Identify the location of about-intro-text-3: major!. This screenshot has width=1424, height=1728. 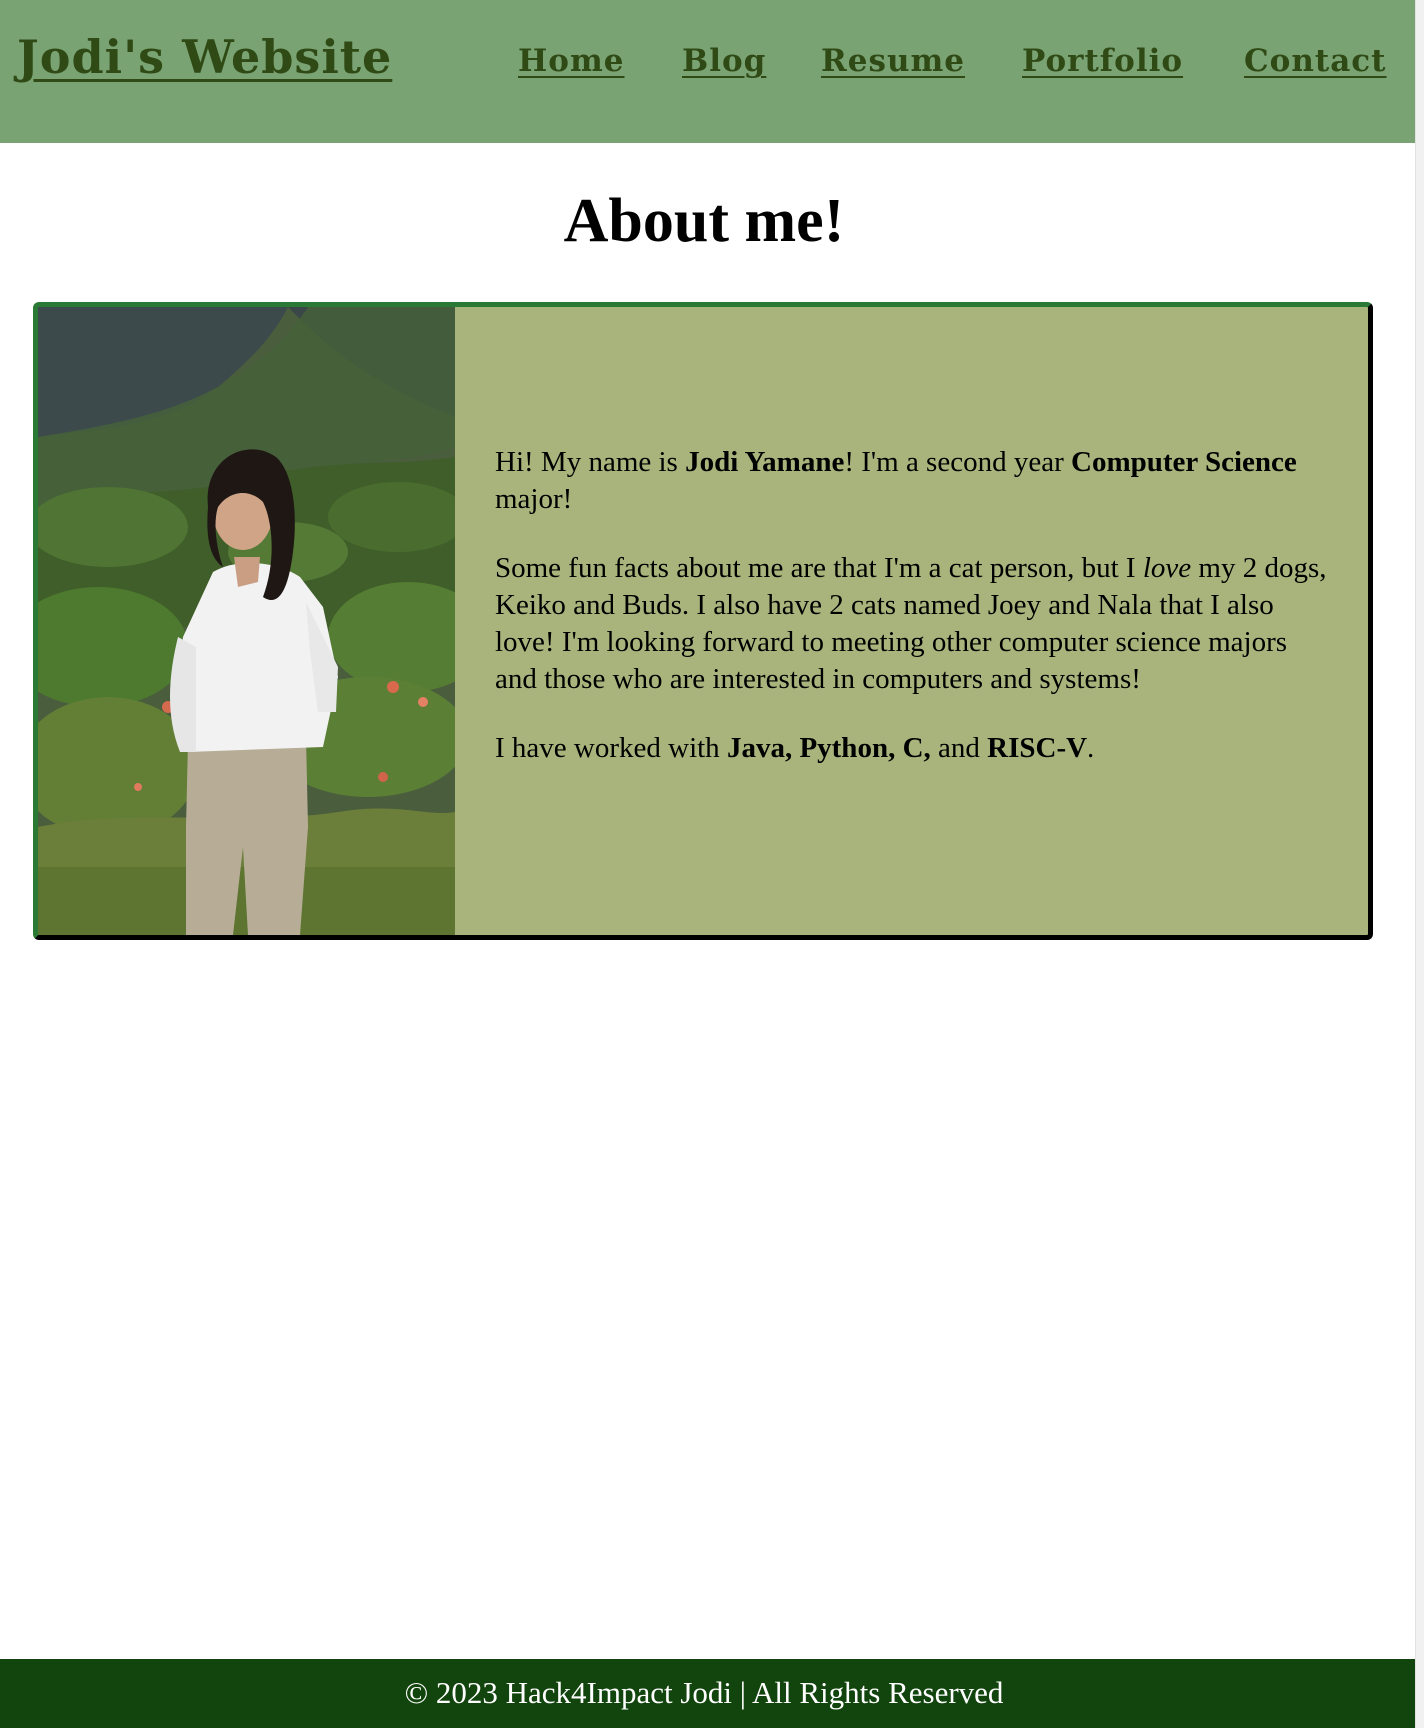
(534, 499).